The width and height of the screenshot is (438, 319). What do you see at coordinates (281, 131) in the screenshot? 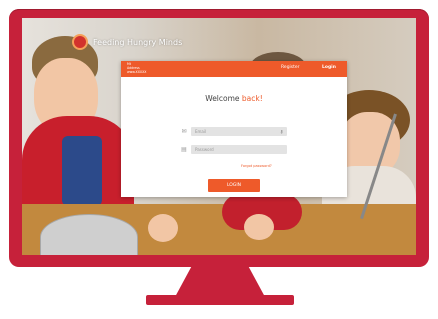
I see `key-icon: ⚷` at bounding box center [281, 131].